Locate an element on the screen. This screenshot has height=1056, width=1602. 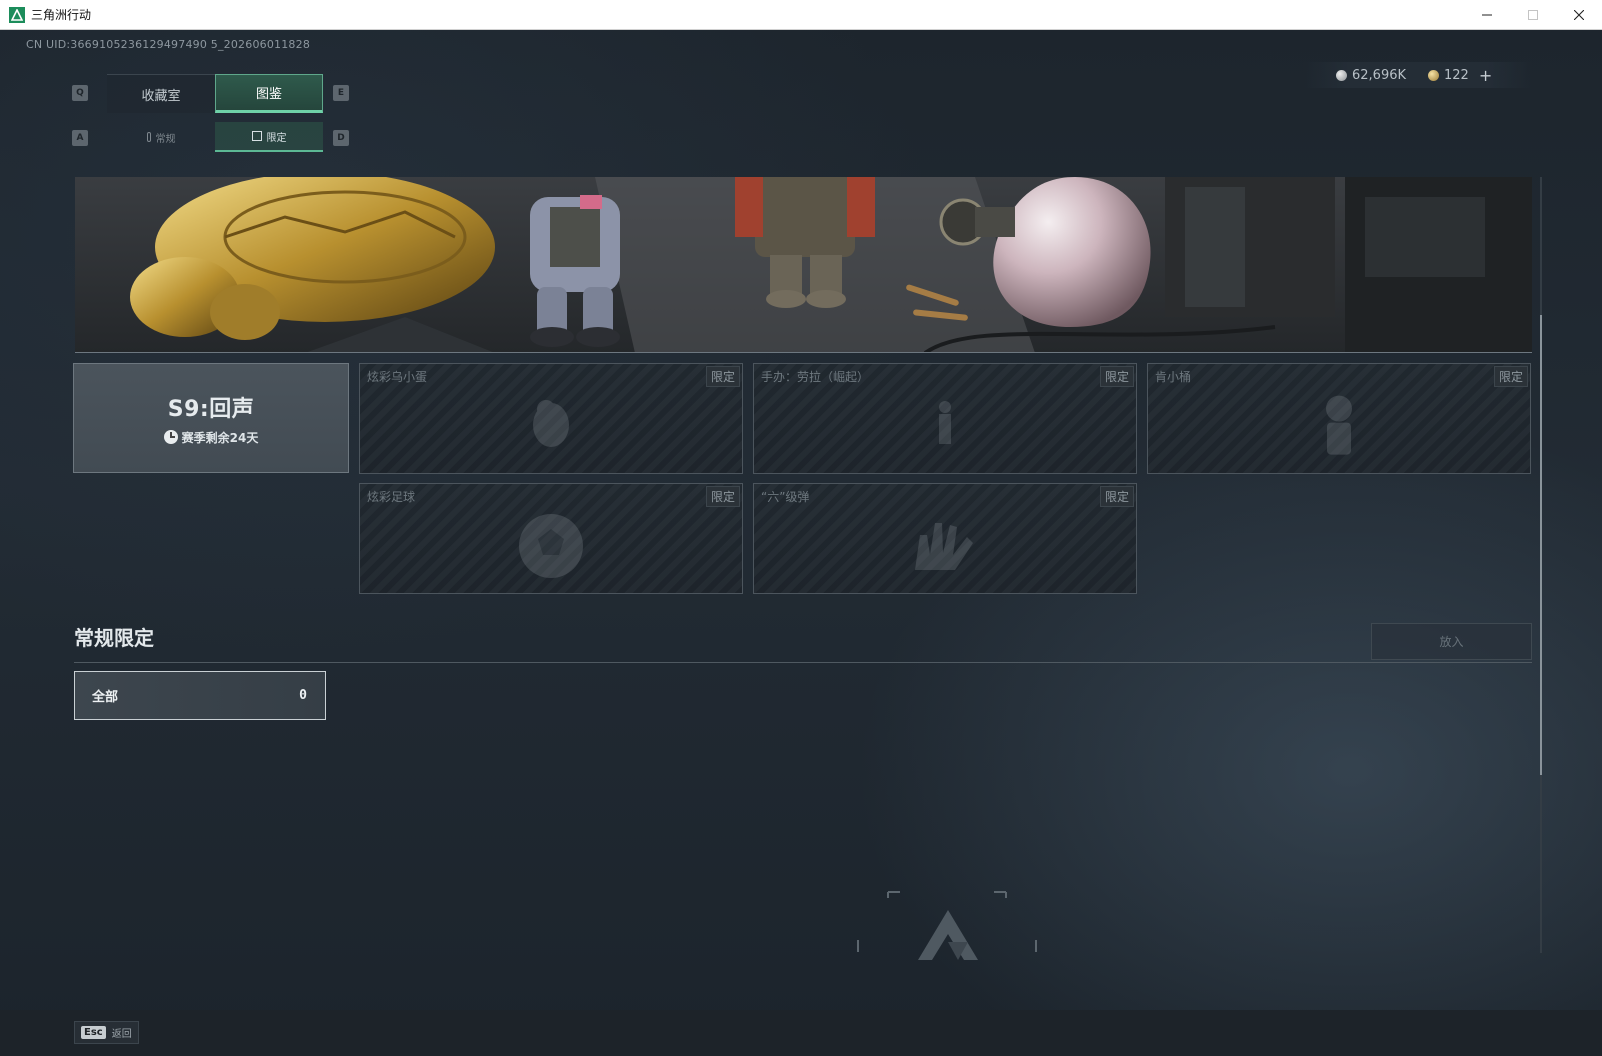
minimize-icon is located at coordinates (1487, 14).